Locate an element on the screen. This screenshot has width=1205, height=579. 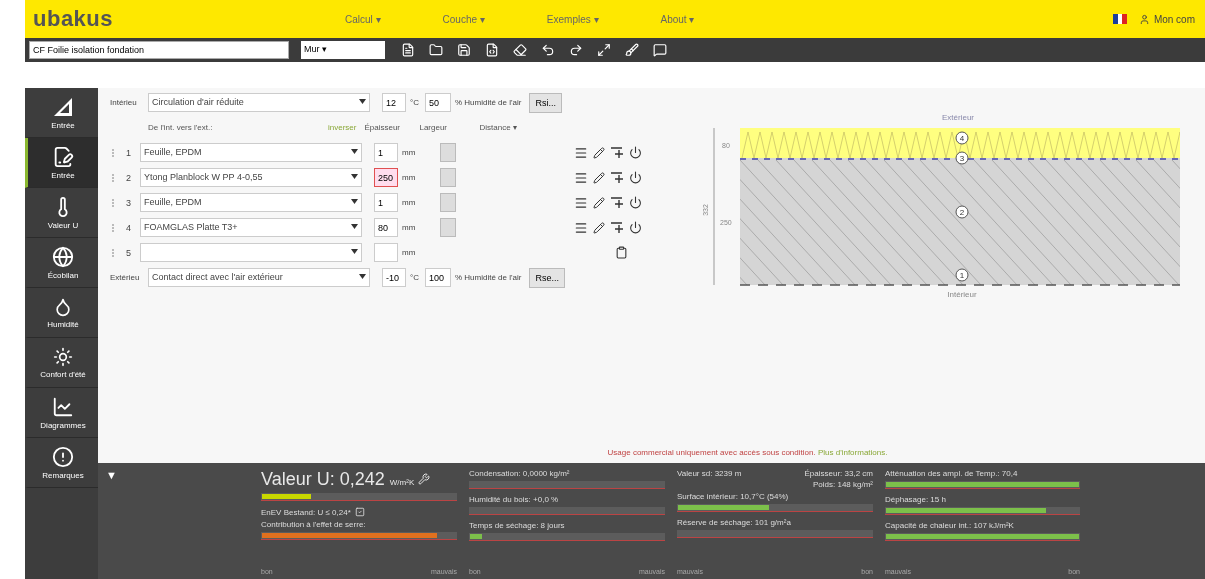
column-heading: Épaisseur is located at coordinates (383, 127).